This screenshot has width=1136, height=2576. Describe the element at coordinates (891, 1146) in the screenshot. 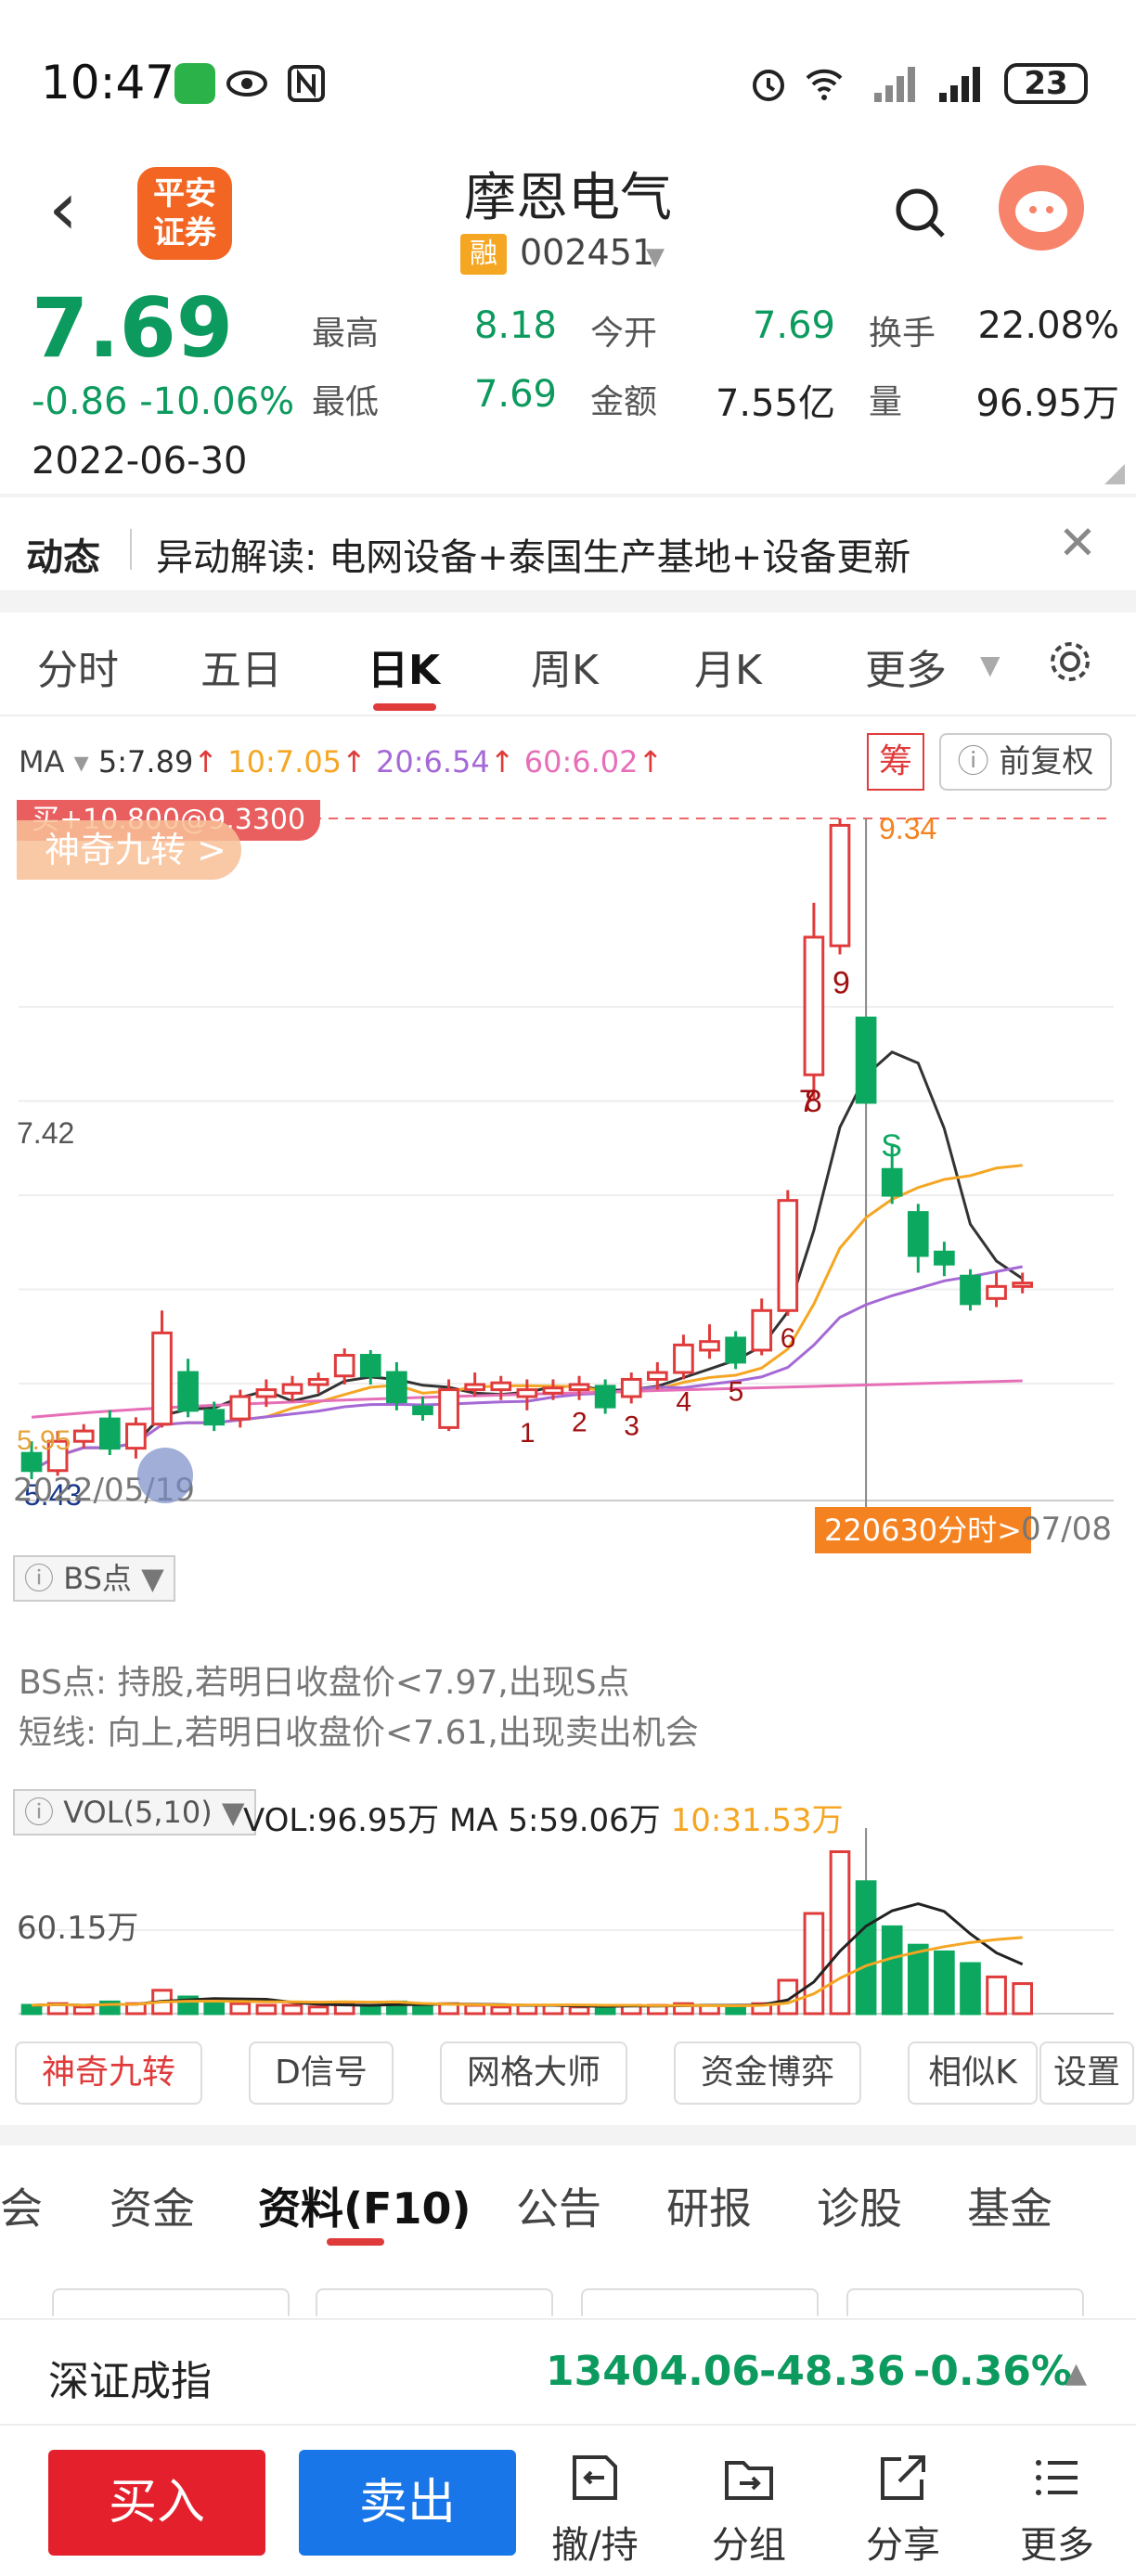

I see `sell-signal-label: S` at that location.